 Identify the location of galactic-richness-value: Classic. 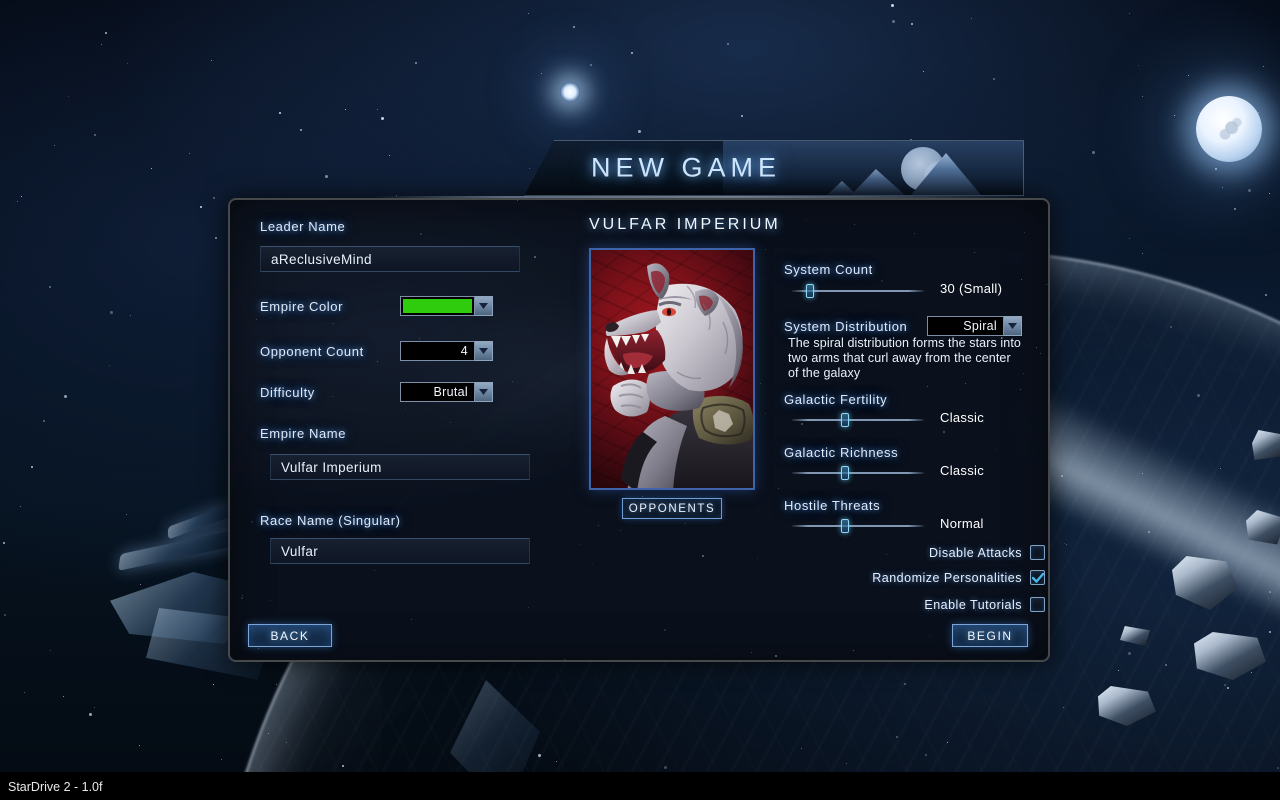
(962, 470).